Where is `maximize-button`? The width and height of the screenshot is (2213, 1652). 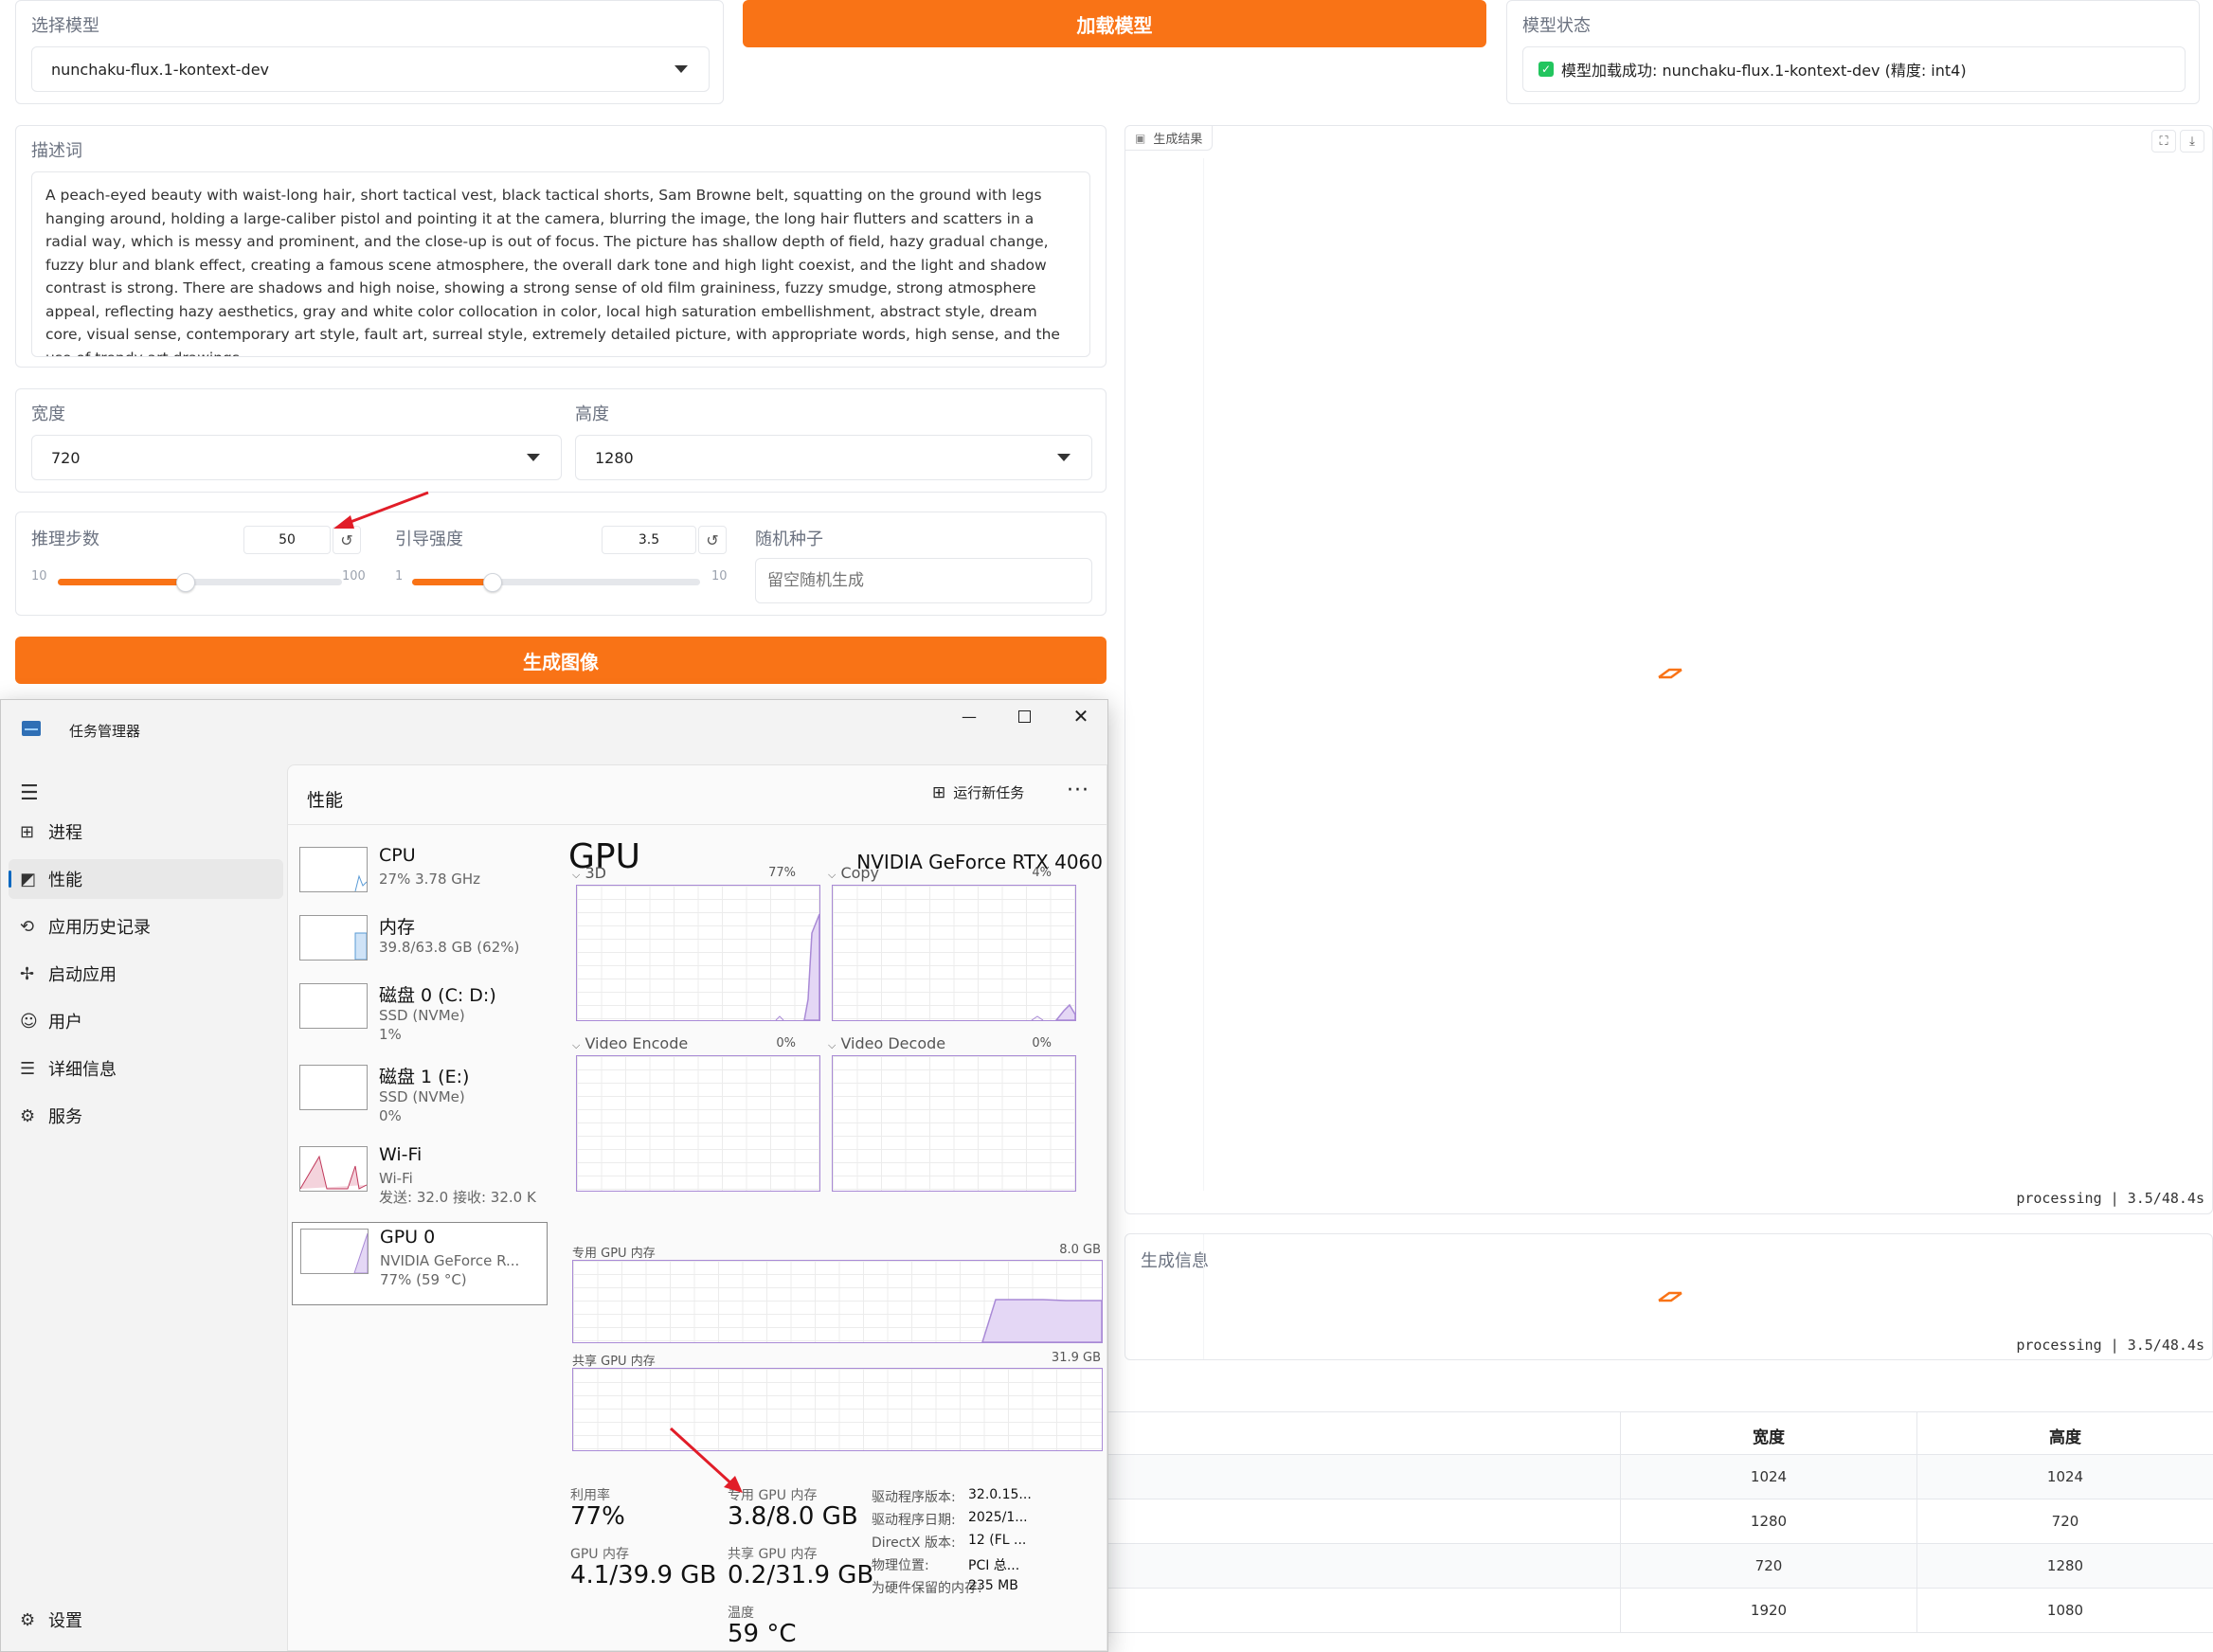
maximize-button is located at coordinates (1024, 716).